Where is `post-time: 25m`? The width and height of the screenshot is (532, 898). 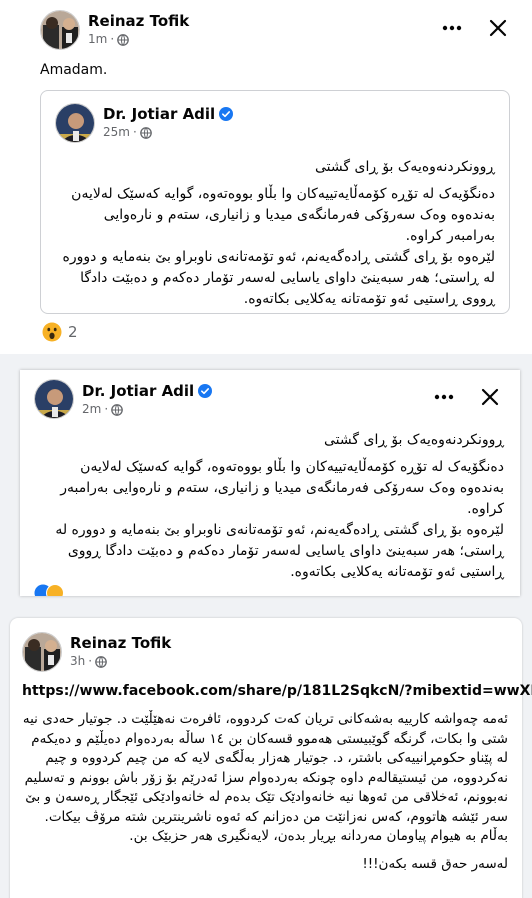 post-time: 25m is located at coordinates (116, 132).